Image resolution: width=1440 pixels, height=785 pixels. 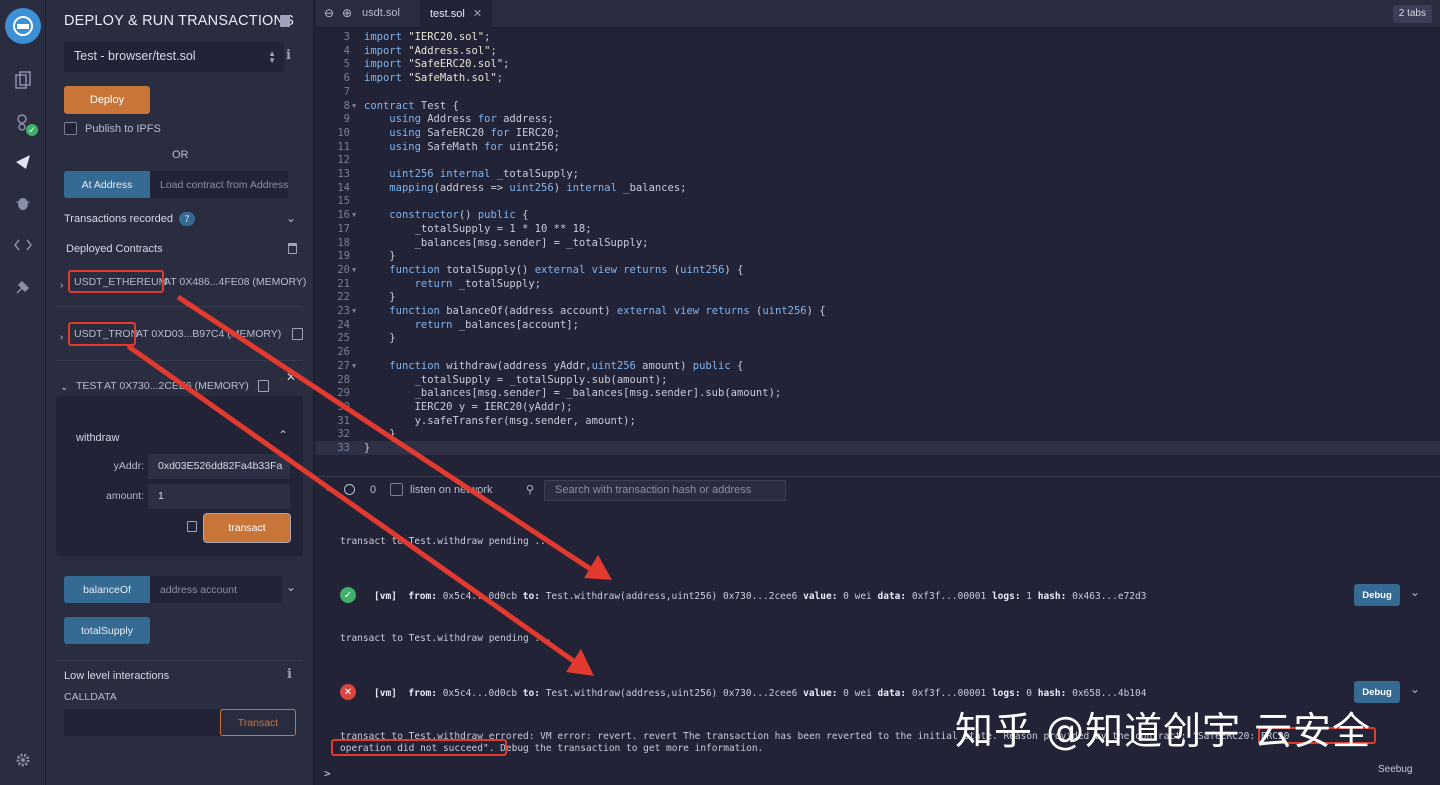 What do you see at coordinates (23, 26) in the screenshot?
I see `remix-logo-icon` at bounding box center [23, 26].